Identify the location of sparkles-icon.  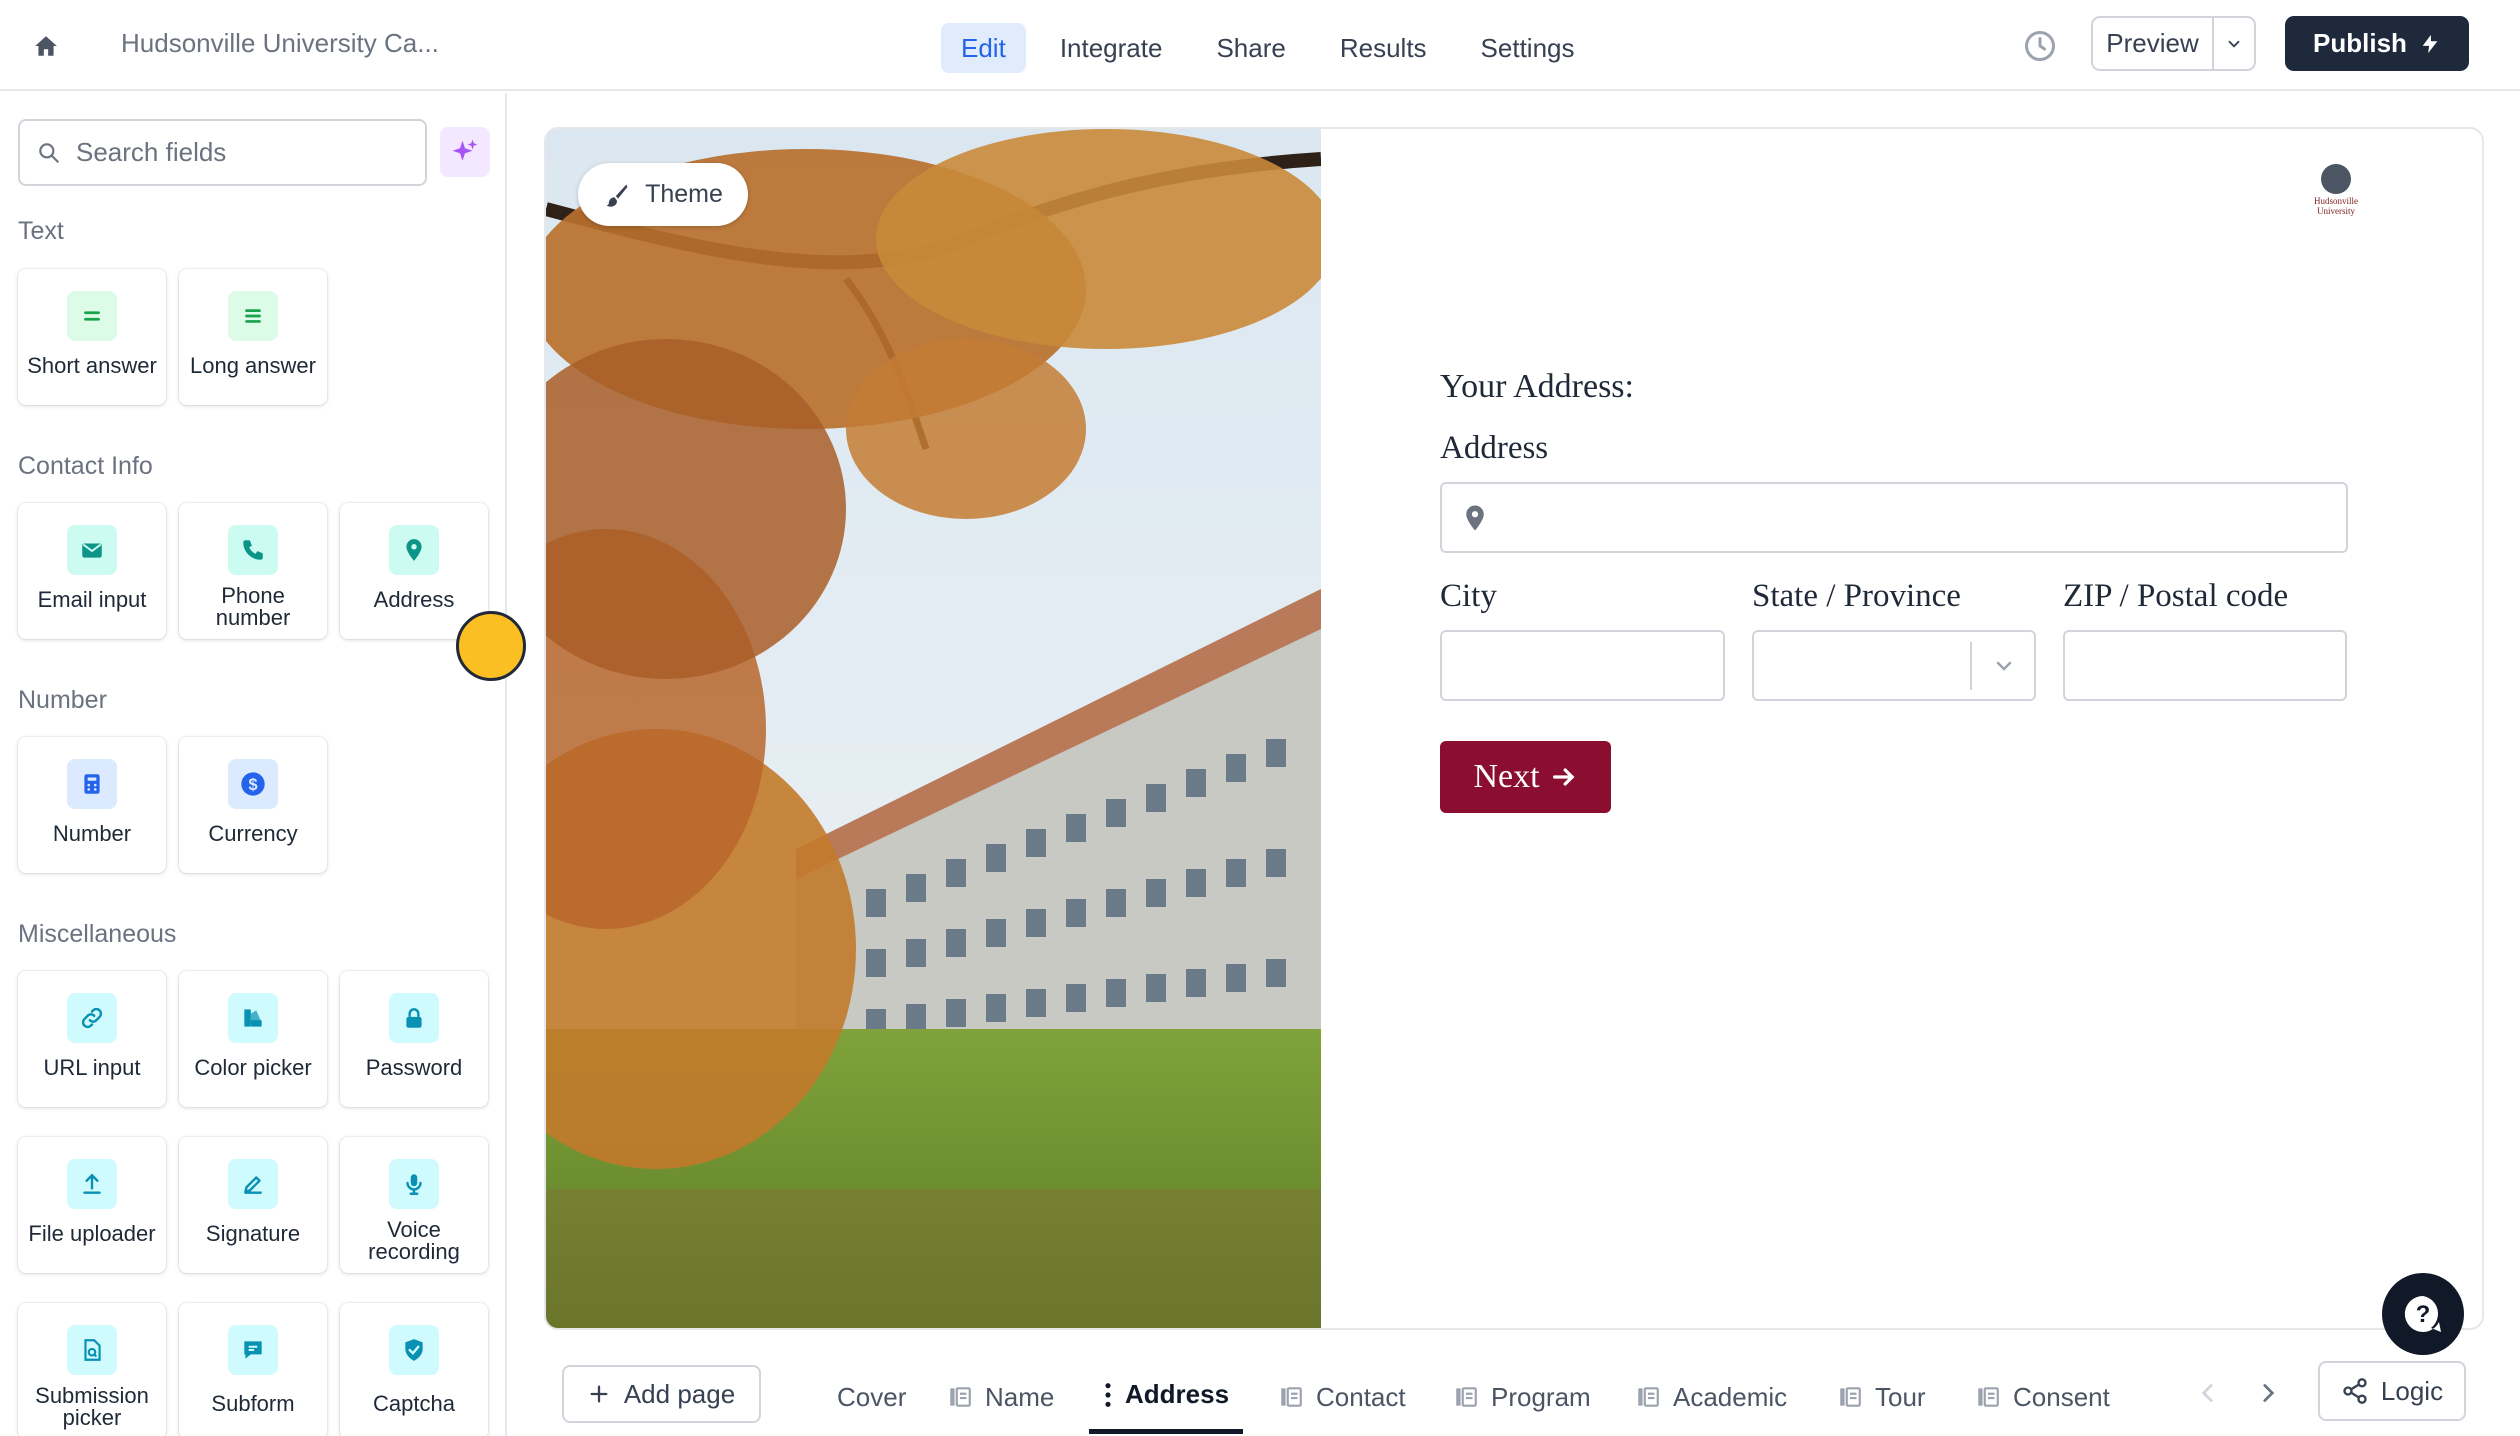
(465, 150).